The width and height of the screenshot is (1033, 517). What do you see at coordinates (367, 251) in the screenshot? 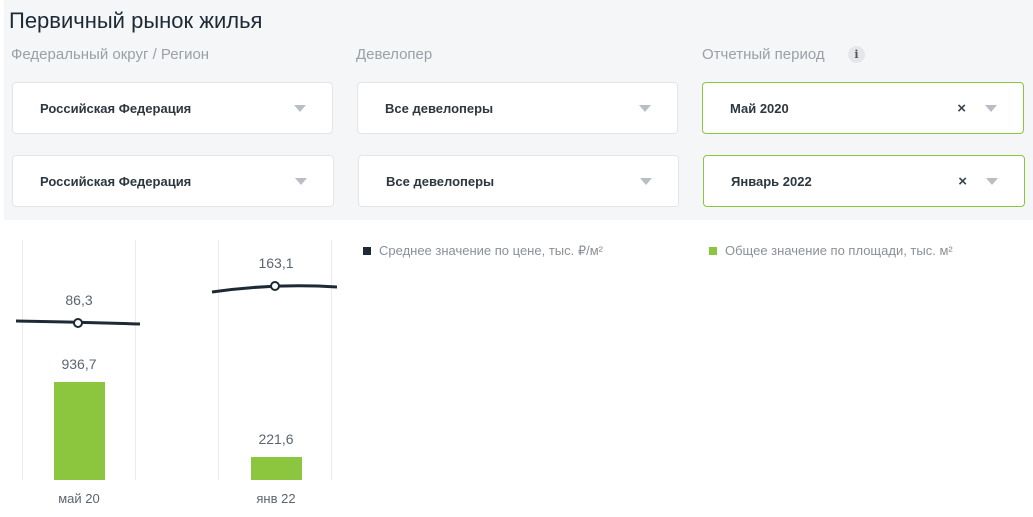
I see `legend-price-swatch` at bounding box center [367, 251].